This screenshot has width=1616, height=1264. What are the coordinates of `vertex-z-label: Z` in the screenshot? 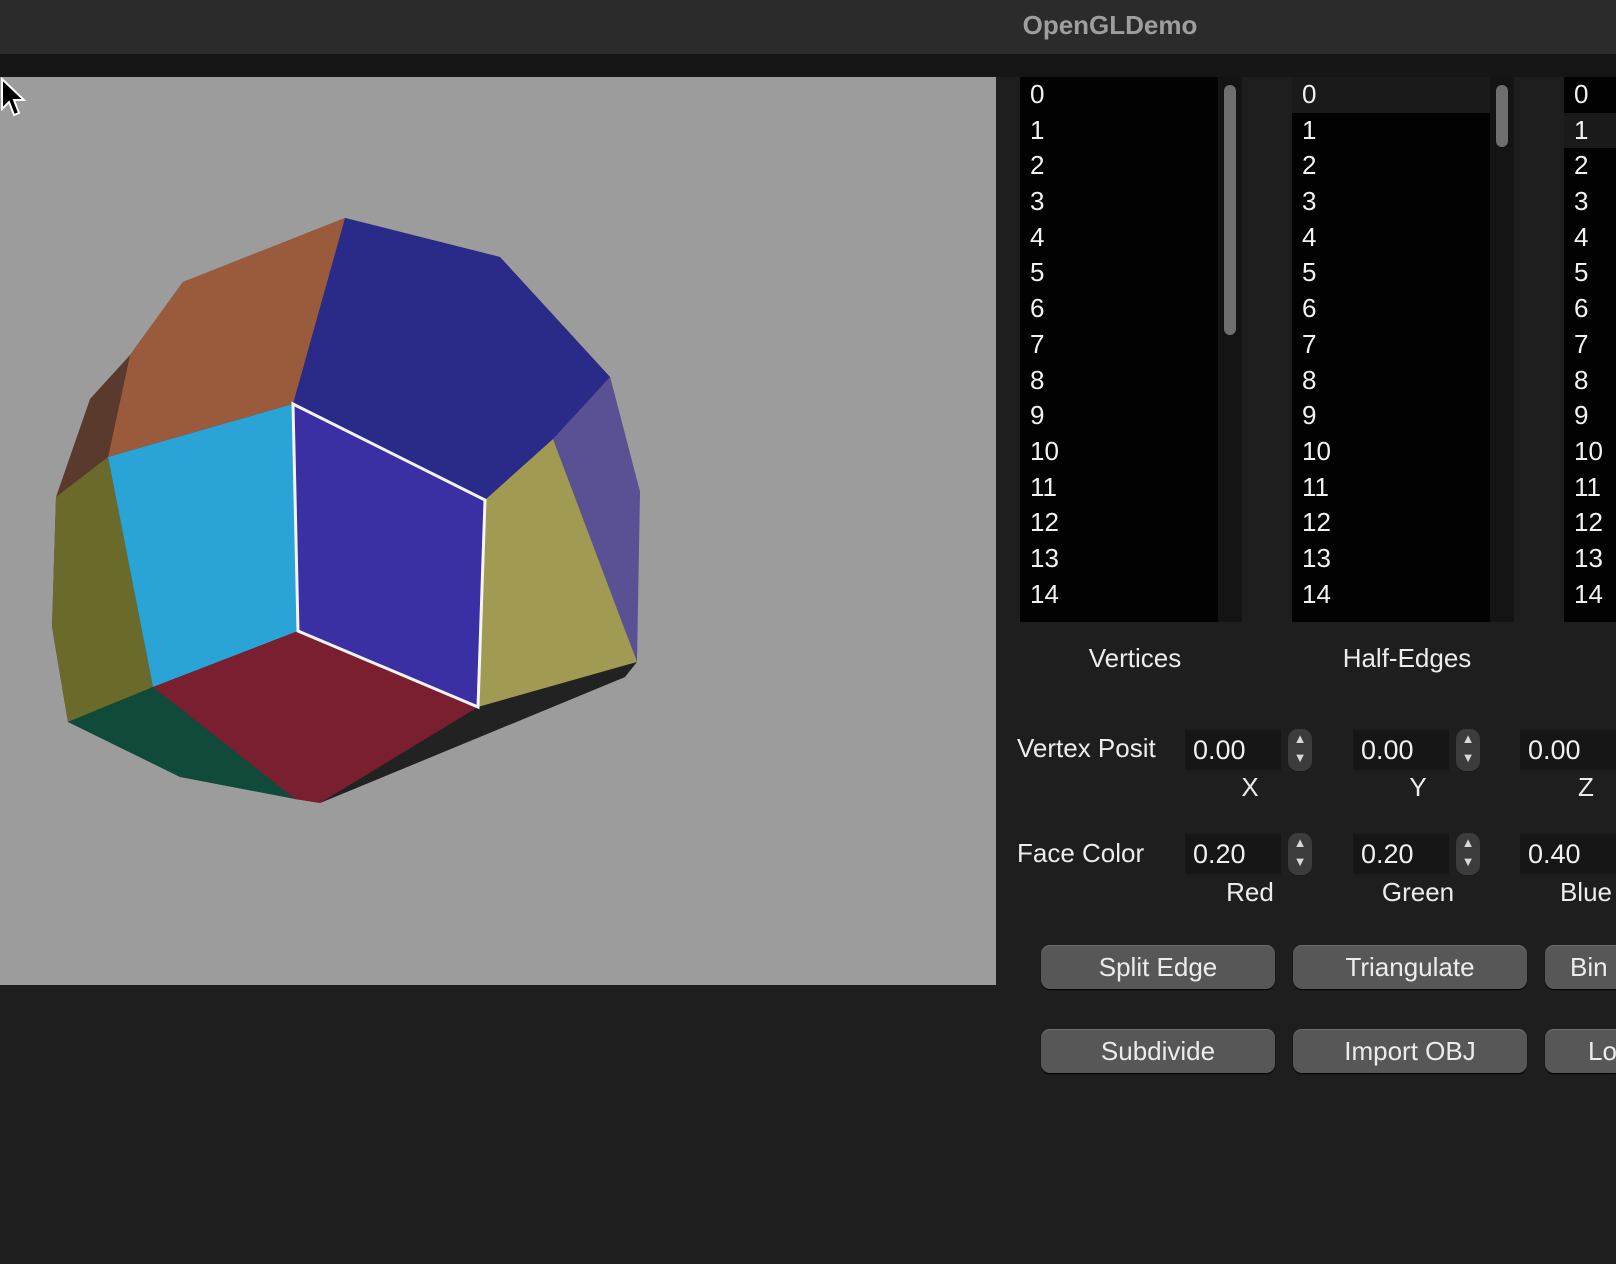 It's located at (1586, 787).